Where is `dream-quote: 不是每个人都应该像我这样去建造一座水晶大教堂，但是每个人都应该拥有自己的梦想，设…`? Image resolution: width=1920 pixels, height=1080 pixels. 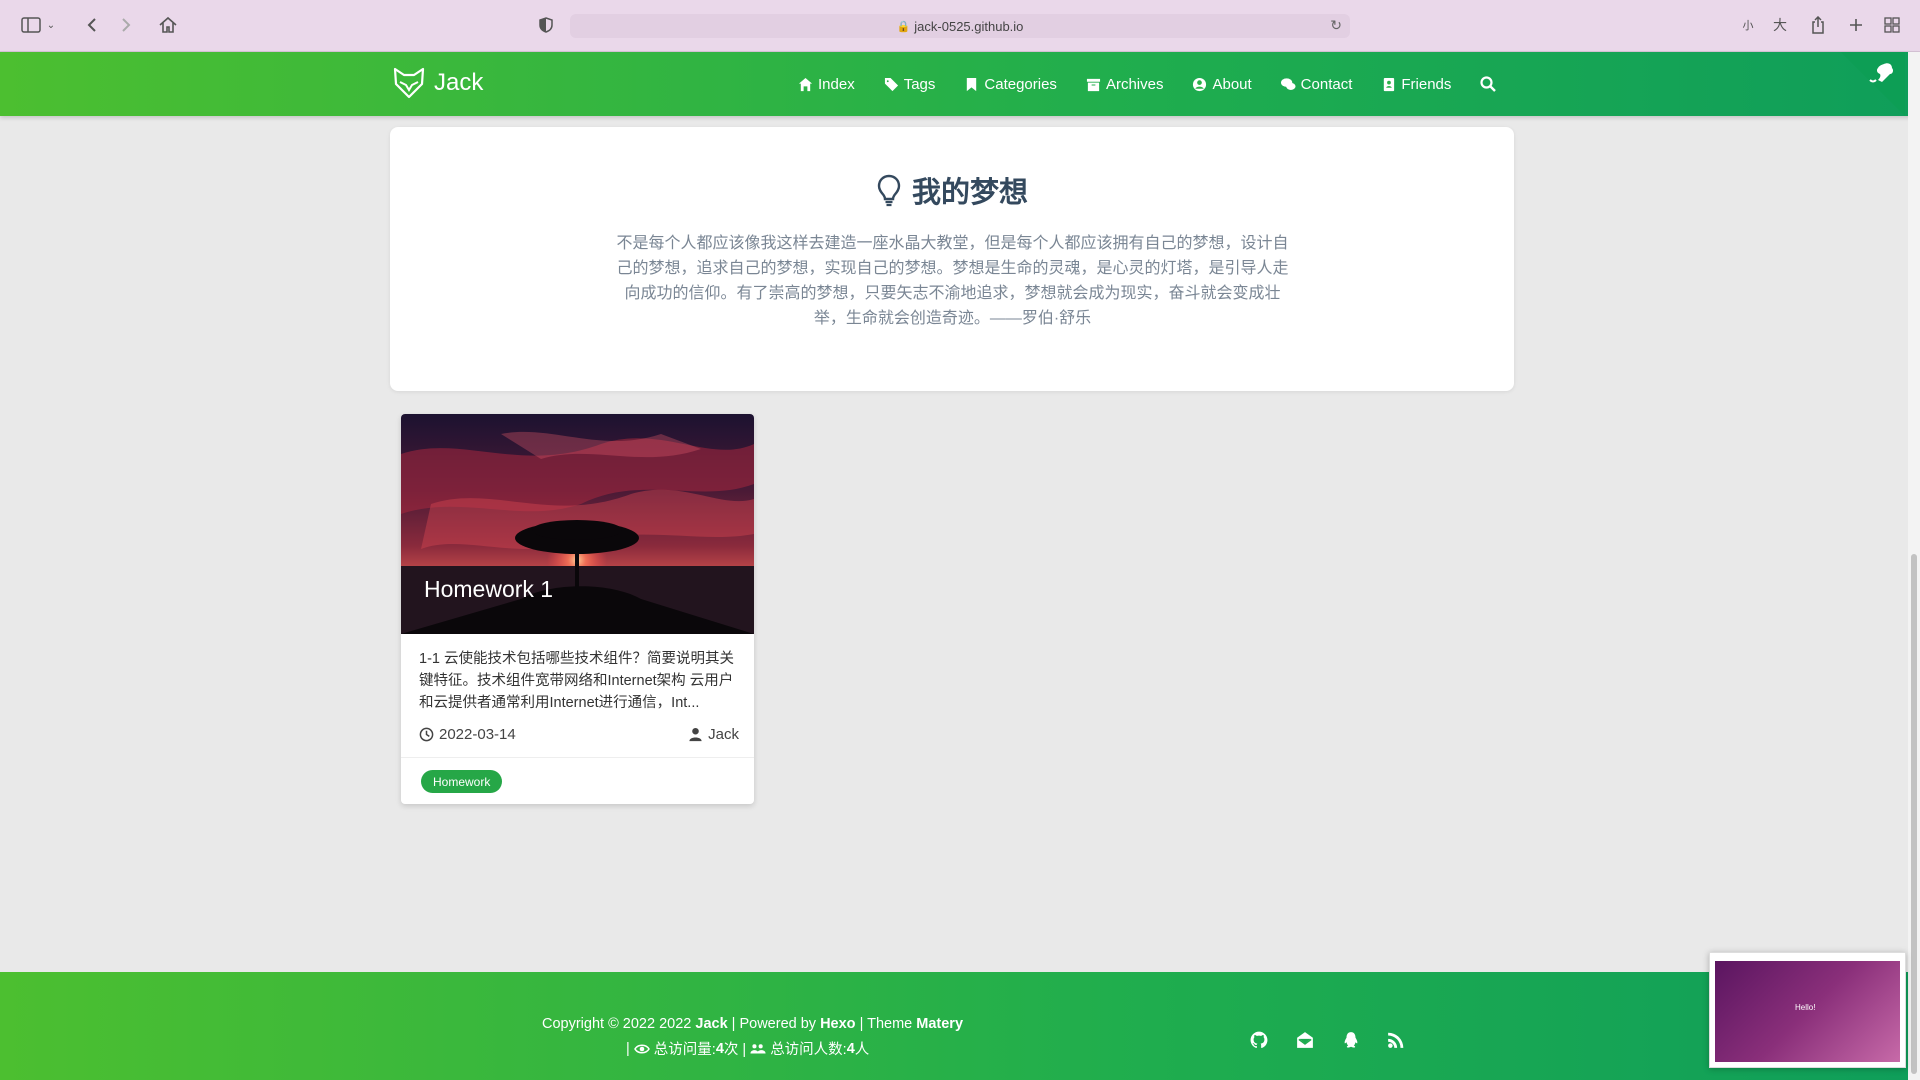 dream-quote: 不是每个人都应该像我这样去建造一座水晶大教堂，但是每个人都应该拥有自己的梦想，设… is located at coordinates (952, 281).